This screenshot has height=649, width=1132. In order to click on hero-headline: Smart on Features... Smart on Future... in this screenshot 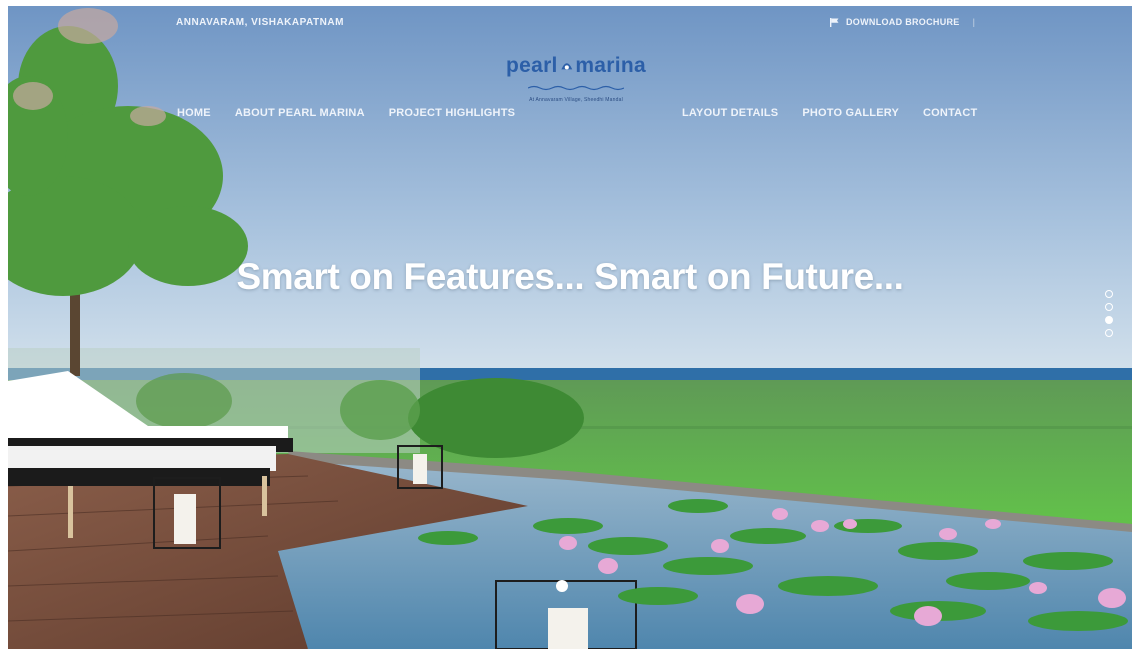, I will do `click(570, 276)`.